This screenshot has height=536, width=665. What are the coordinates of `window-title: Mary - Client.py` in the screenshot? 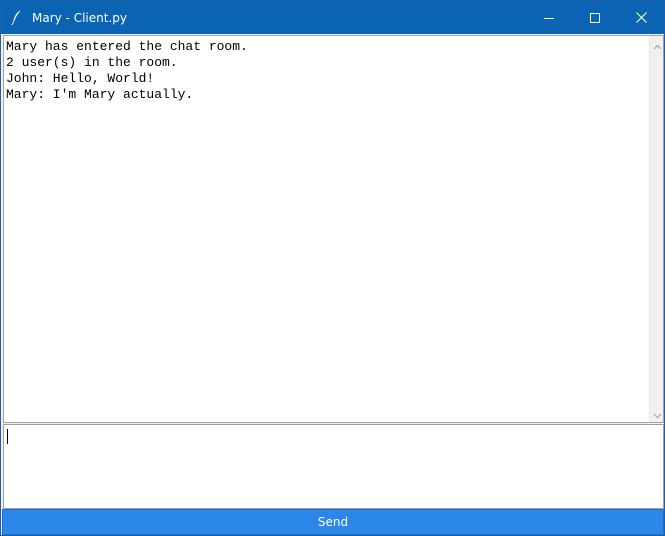 It's located at (79, 18).